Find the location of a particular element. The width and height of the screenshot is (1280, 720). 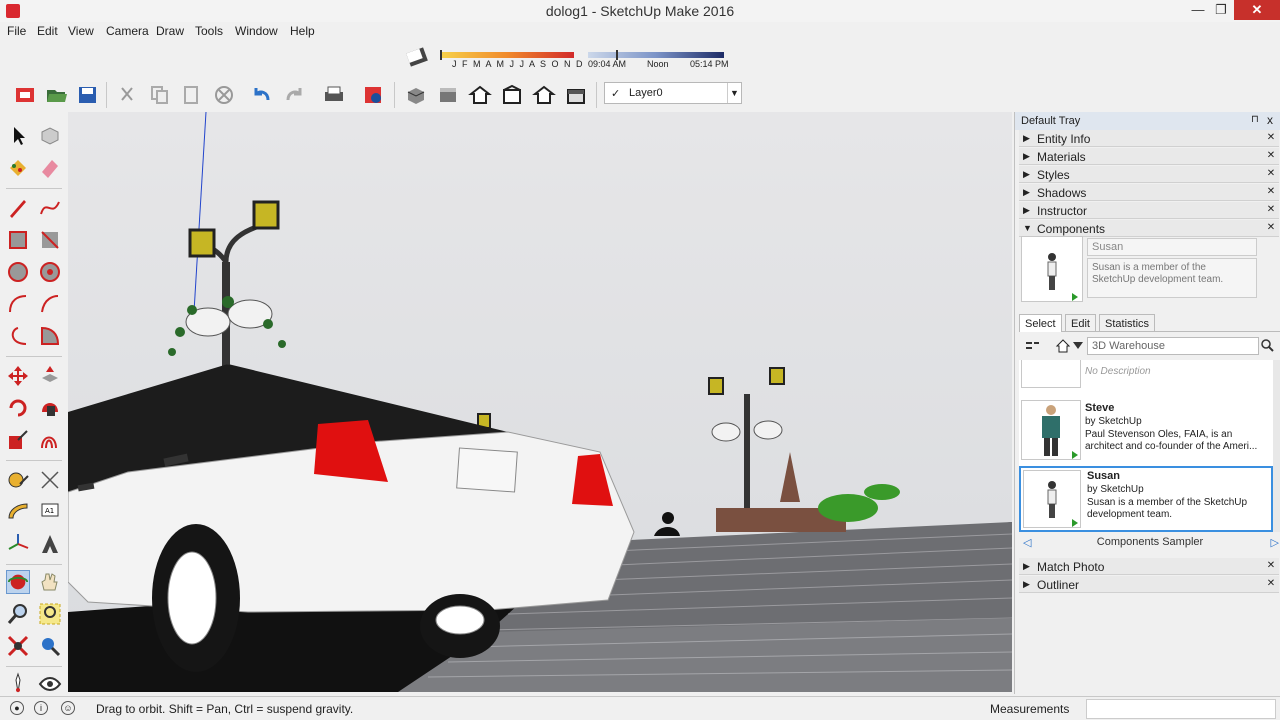

previous-view-icon is located at coordinates (50, 646).